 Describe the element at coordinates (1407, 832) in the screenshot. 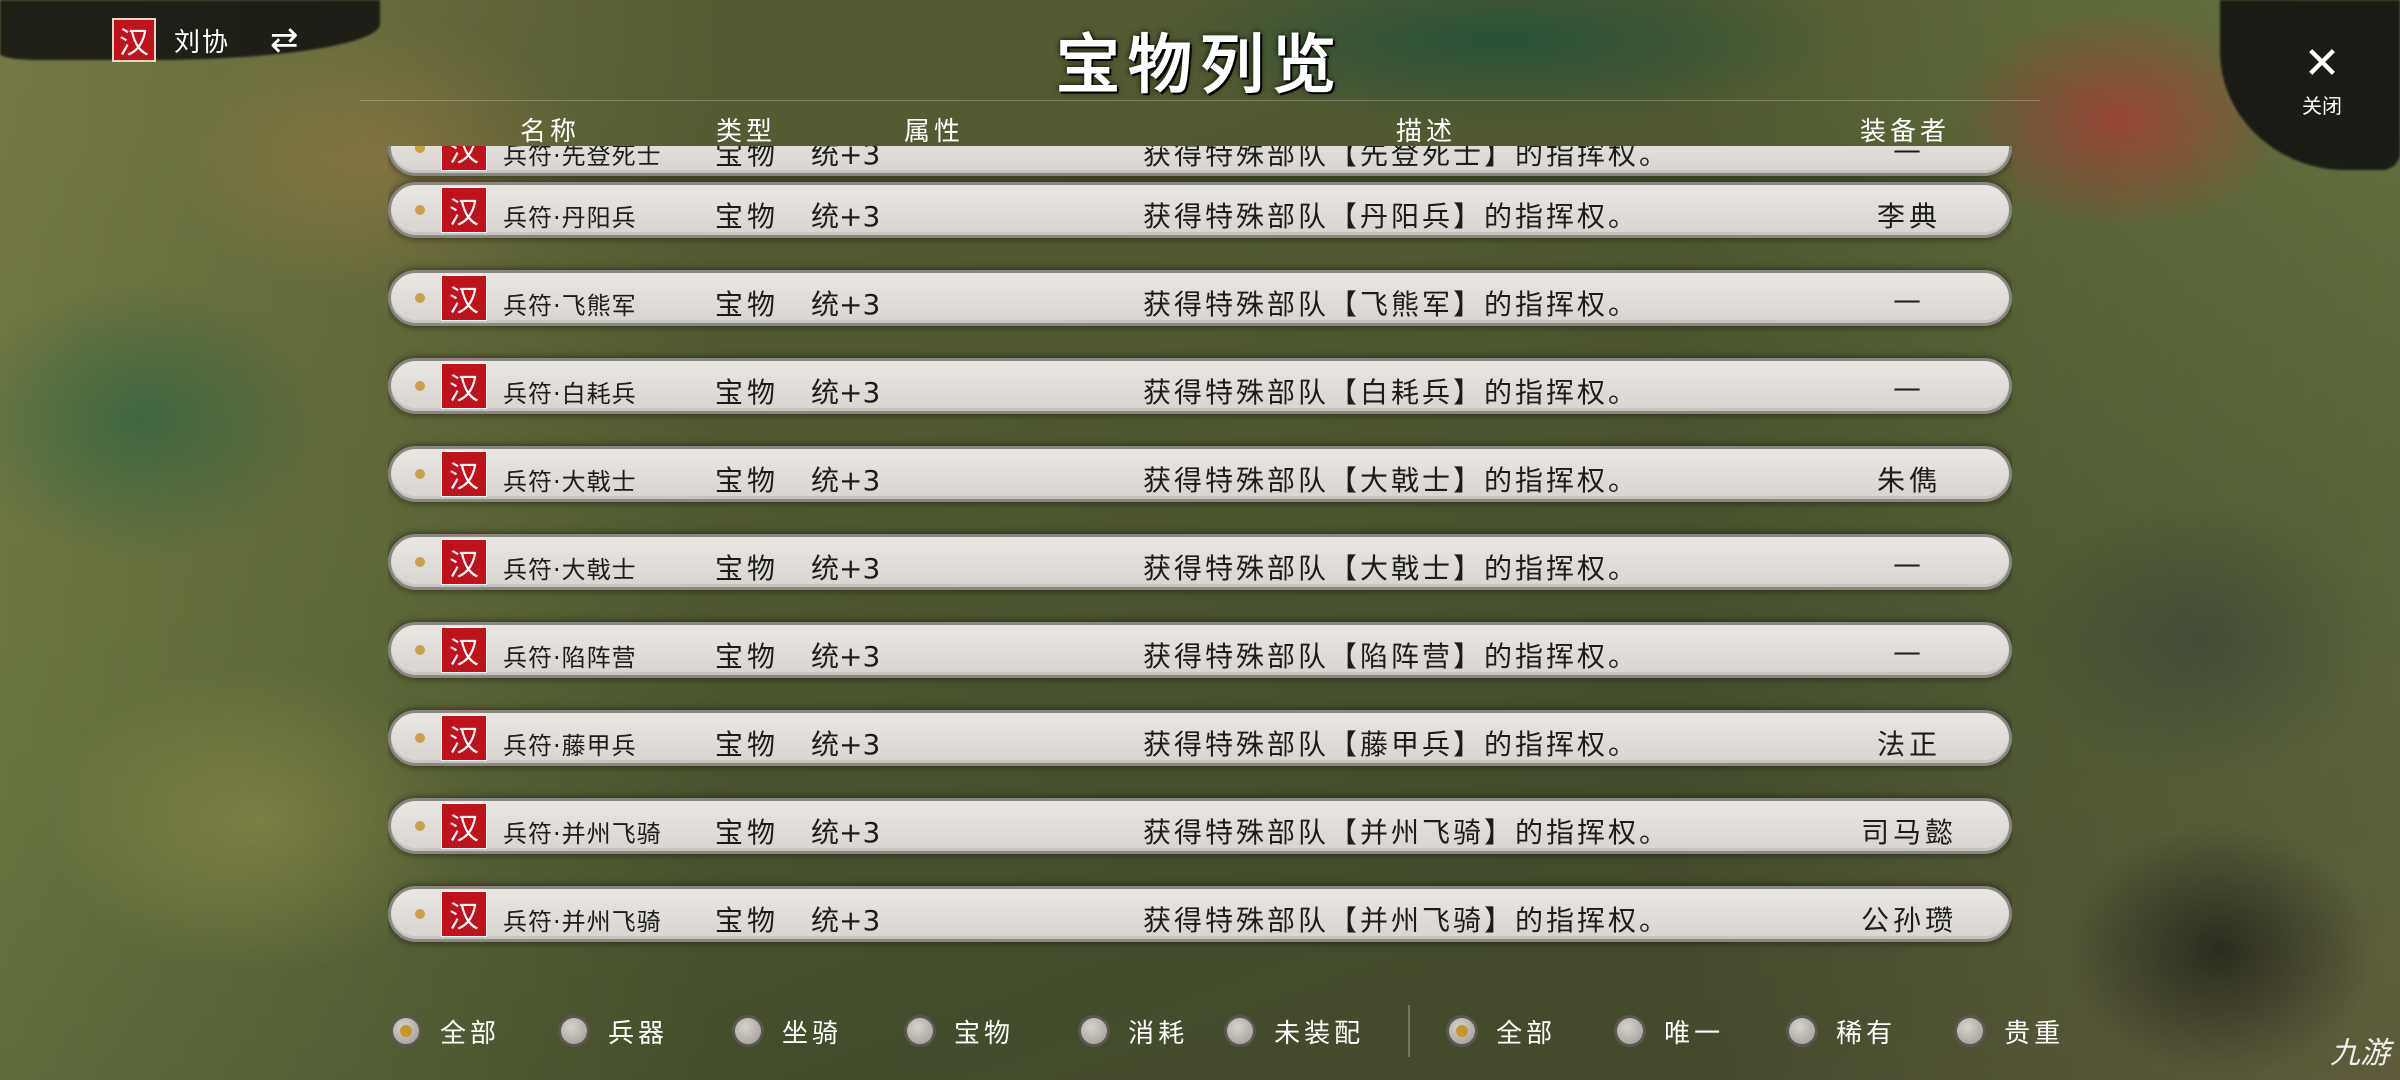

I see `item-description: 获得特殊部队【并州飞骑】的指挥权。` at that location.